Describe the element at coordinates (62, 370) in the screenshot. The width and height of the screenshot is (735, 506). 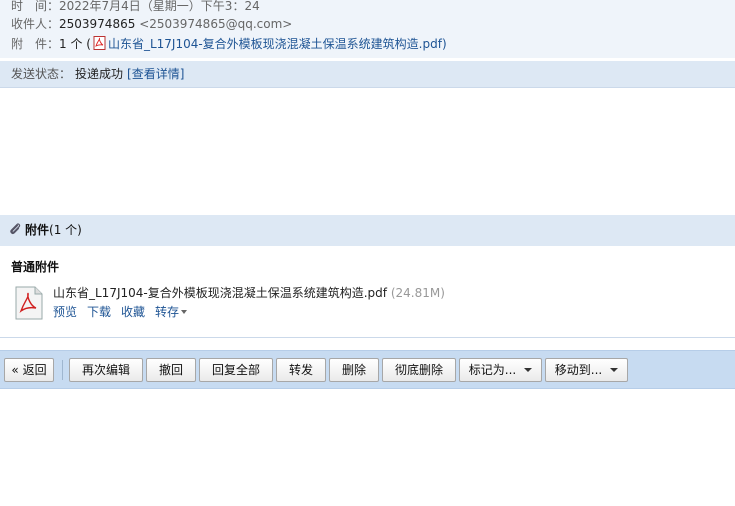
I see `toolbar-divider` at that location.